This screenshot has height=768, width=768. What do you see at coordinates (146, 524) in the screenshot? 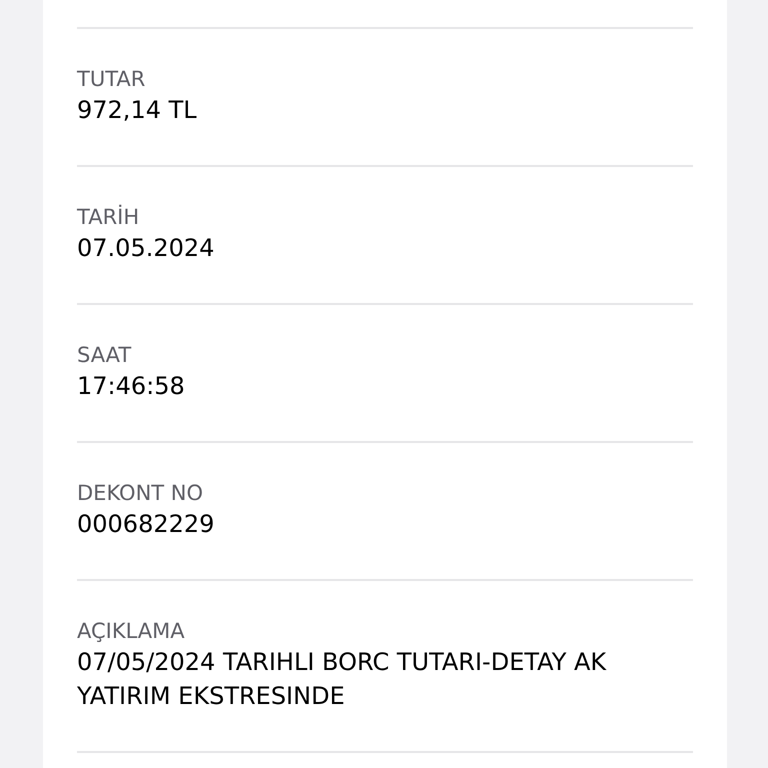
I see `field-value: 000682229` at bounding box center [146, 524].